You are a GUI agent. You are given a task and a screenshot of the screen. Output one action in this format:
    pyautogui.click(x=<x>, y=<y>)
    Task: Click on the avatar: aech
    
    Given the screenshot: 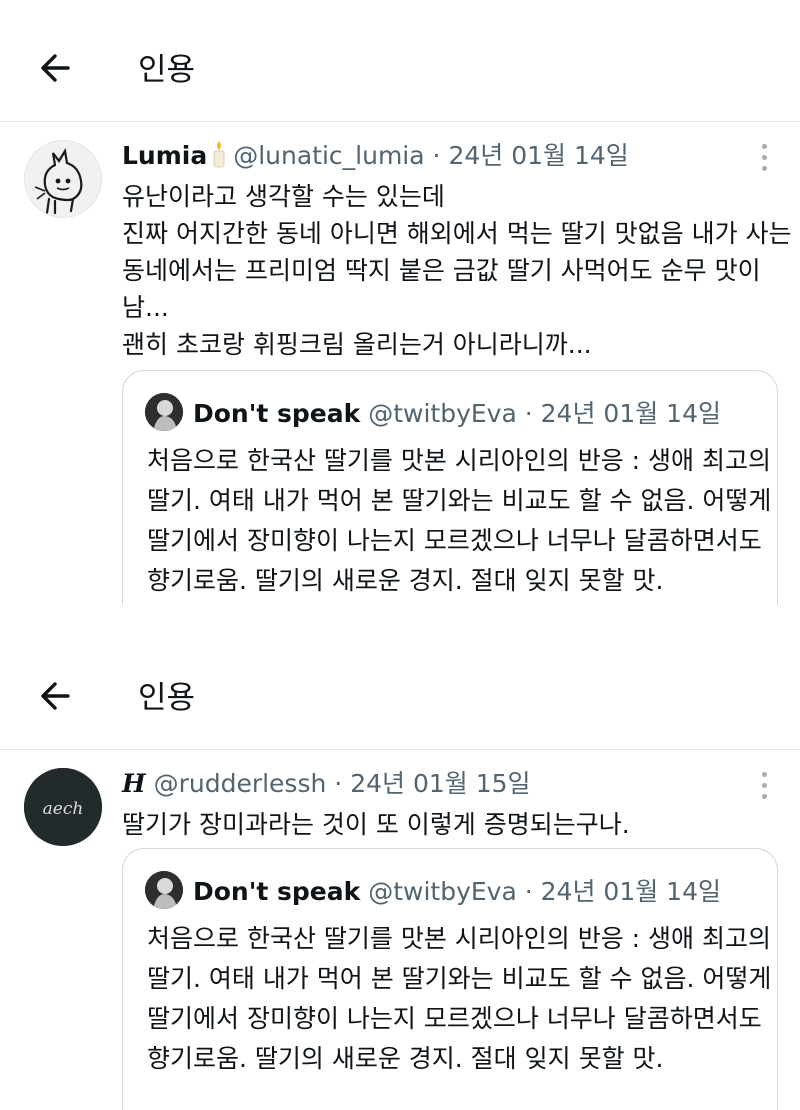 What is the action you would take?
    pyautogui.click(x=63, y=807)
    